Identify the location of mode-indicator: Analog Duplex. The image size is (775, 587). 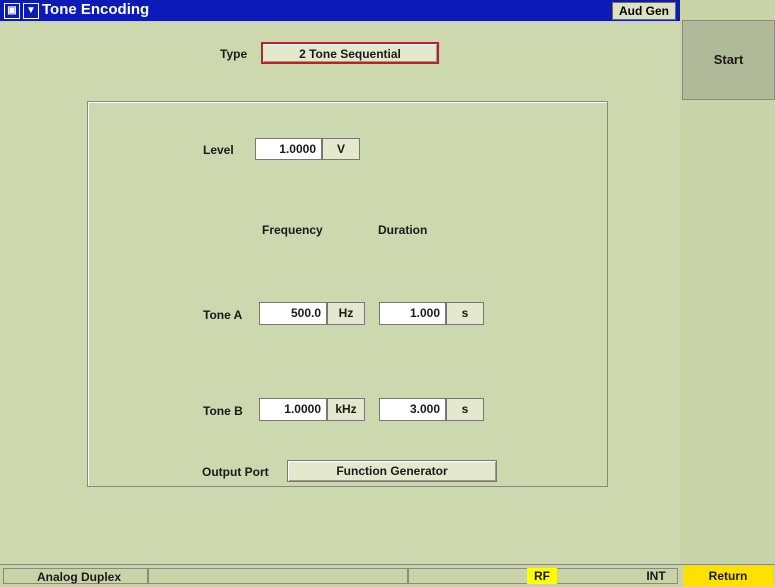
(75, 576).